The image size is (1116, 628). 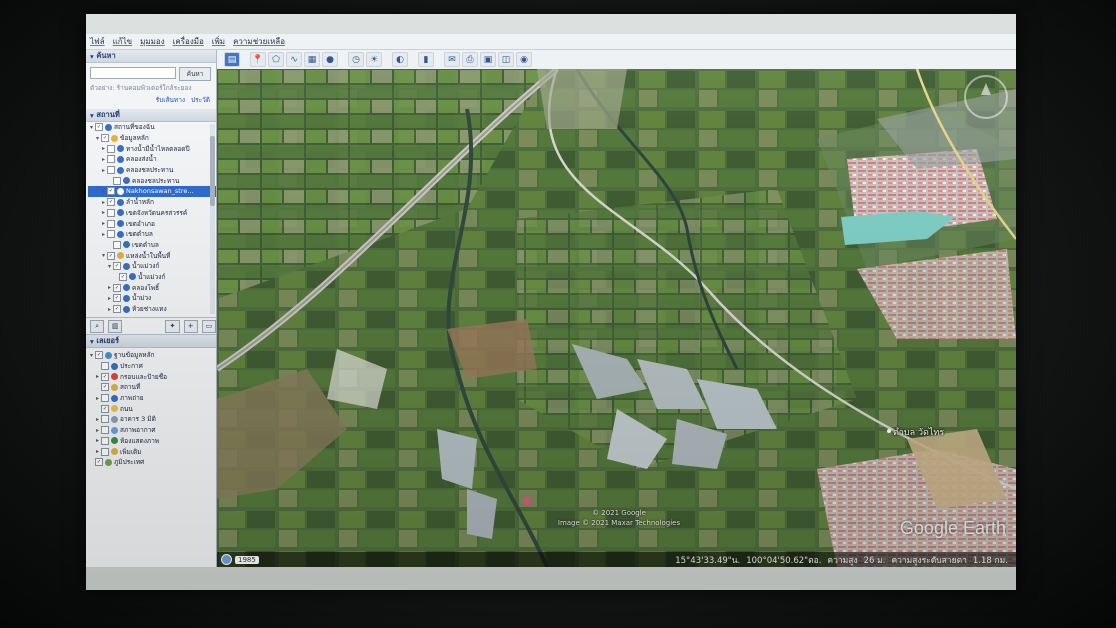 I want to click on imagery-year: 1985, so click(x=240, y=559).